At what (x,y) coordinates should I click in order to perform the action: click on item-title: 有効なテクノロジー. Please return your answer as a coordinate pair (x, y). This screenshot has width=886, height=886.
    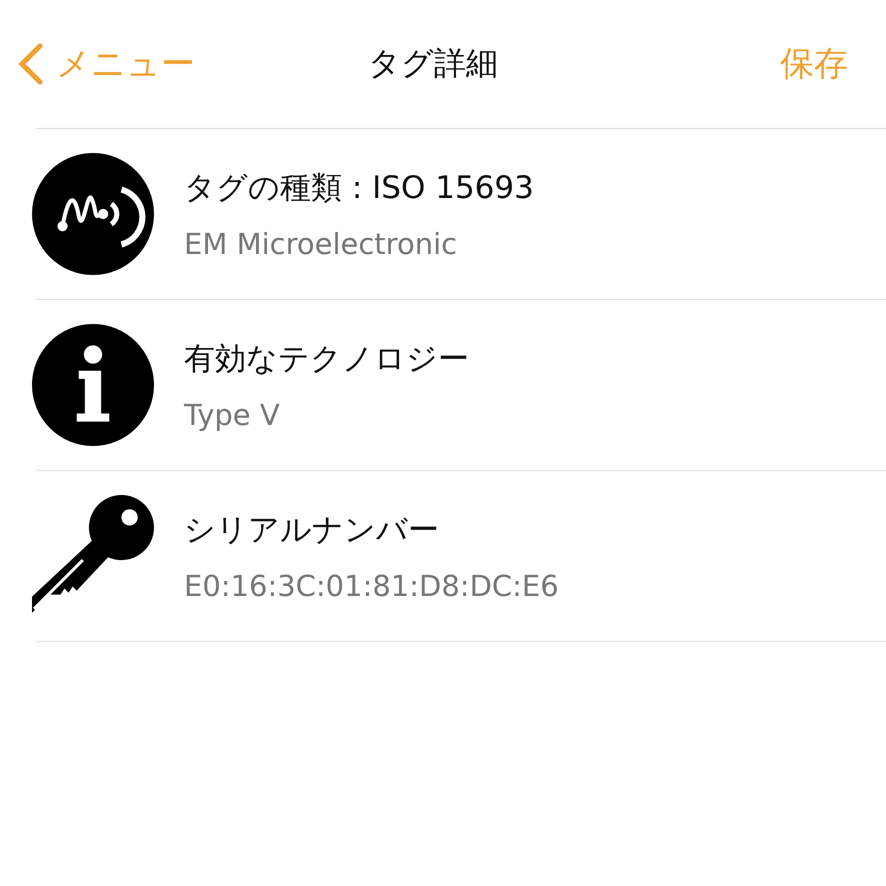
    Looking at the image, I should click on (326, 359).